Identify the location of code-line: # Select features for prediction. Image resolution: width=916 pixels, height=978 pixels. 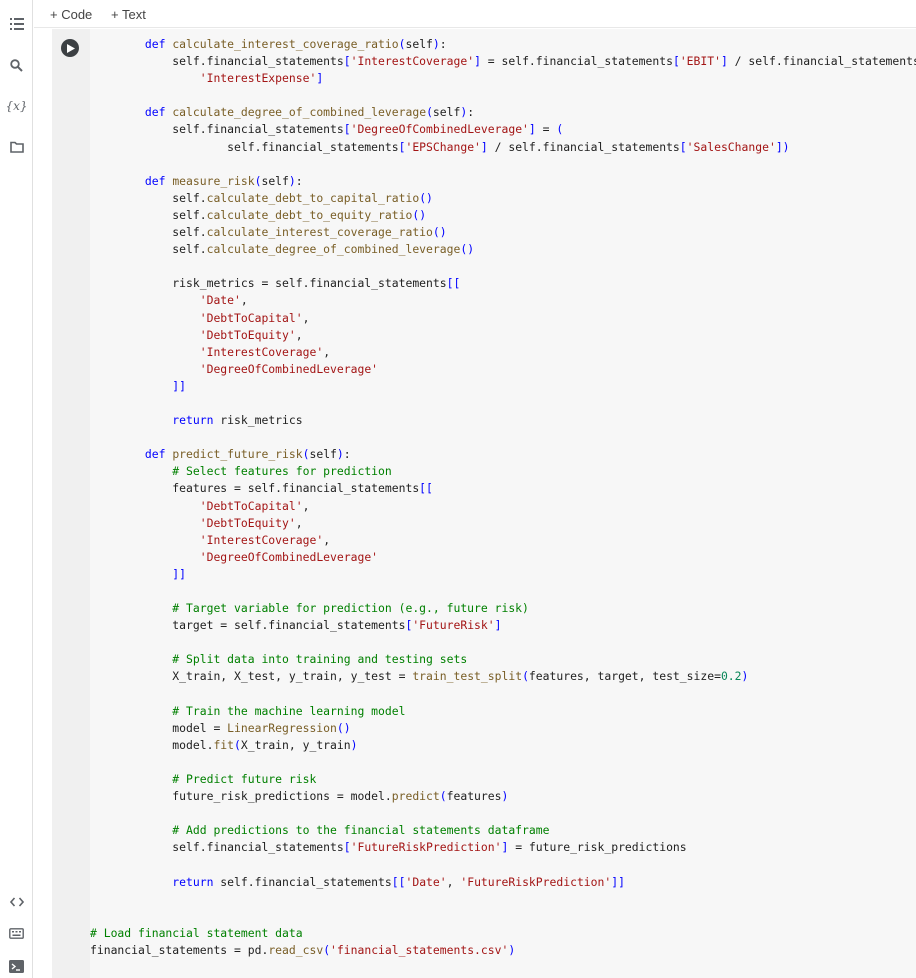
(282, 471).